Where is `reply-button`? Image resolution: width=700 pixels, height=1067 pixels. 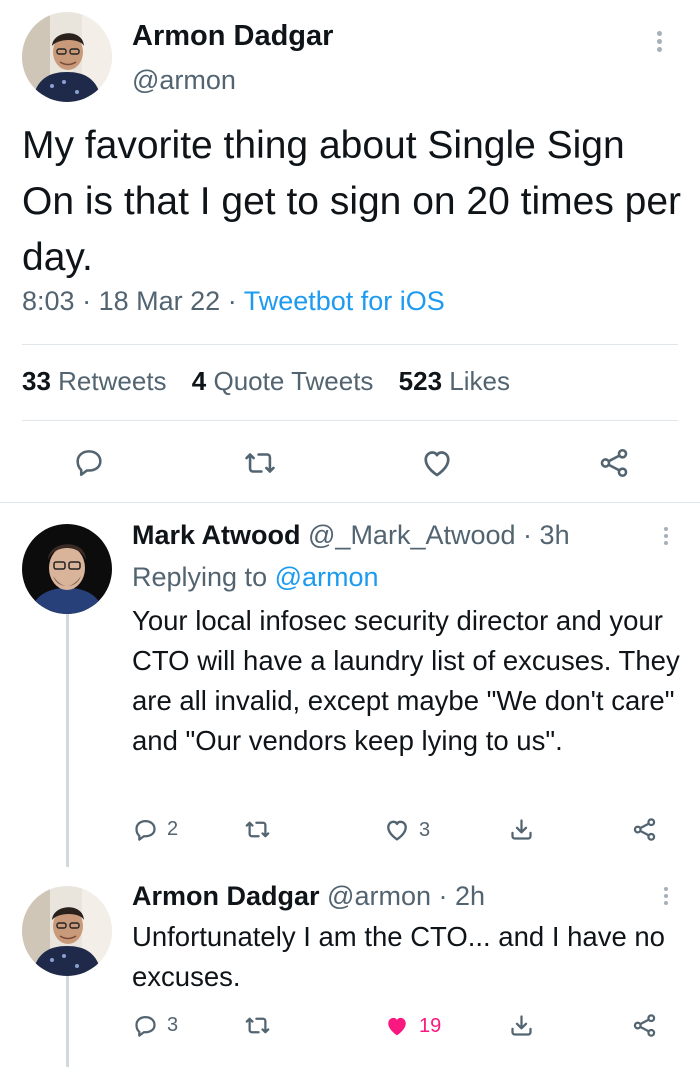
reply-button is located at coordinates (89, 462).